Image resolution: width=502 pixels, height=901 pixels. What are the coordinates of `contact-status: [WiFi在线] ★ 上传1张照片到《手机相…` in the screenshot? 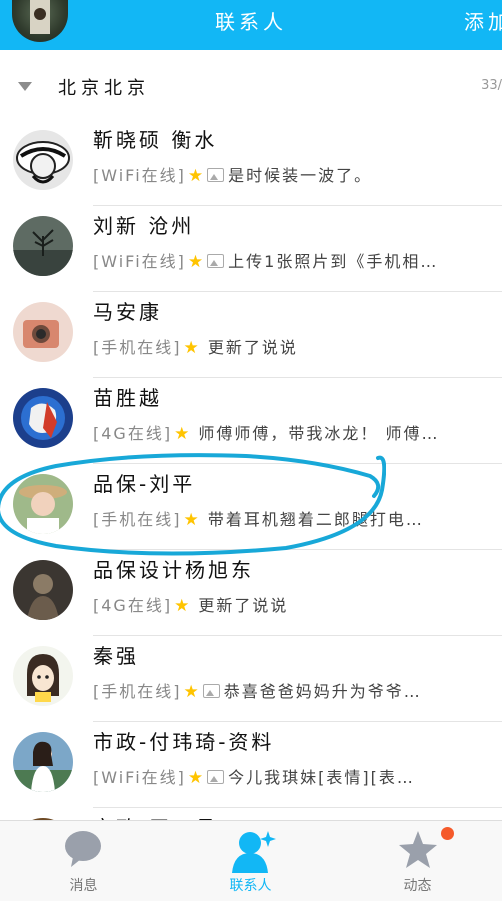 It's located at (265, 260).